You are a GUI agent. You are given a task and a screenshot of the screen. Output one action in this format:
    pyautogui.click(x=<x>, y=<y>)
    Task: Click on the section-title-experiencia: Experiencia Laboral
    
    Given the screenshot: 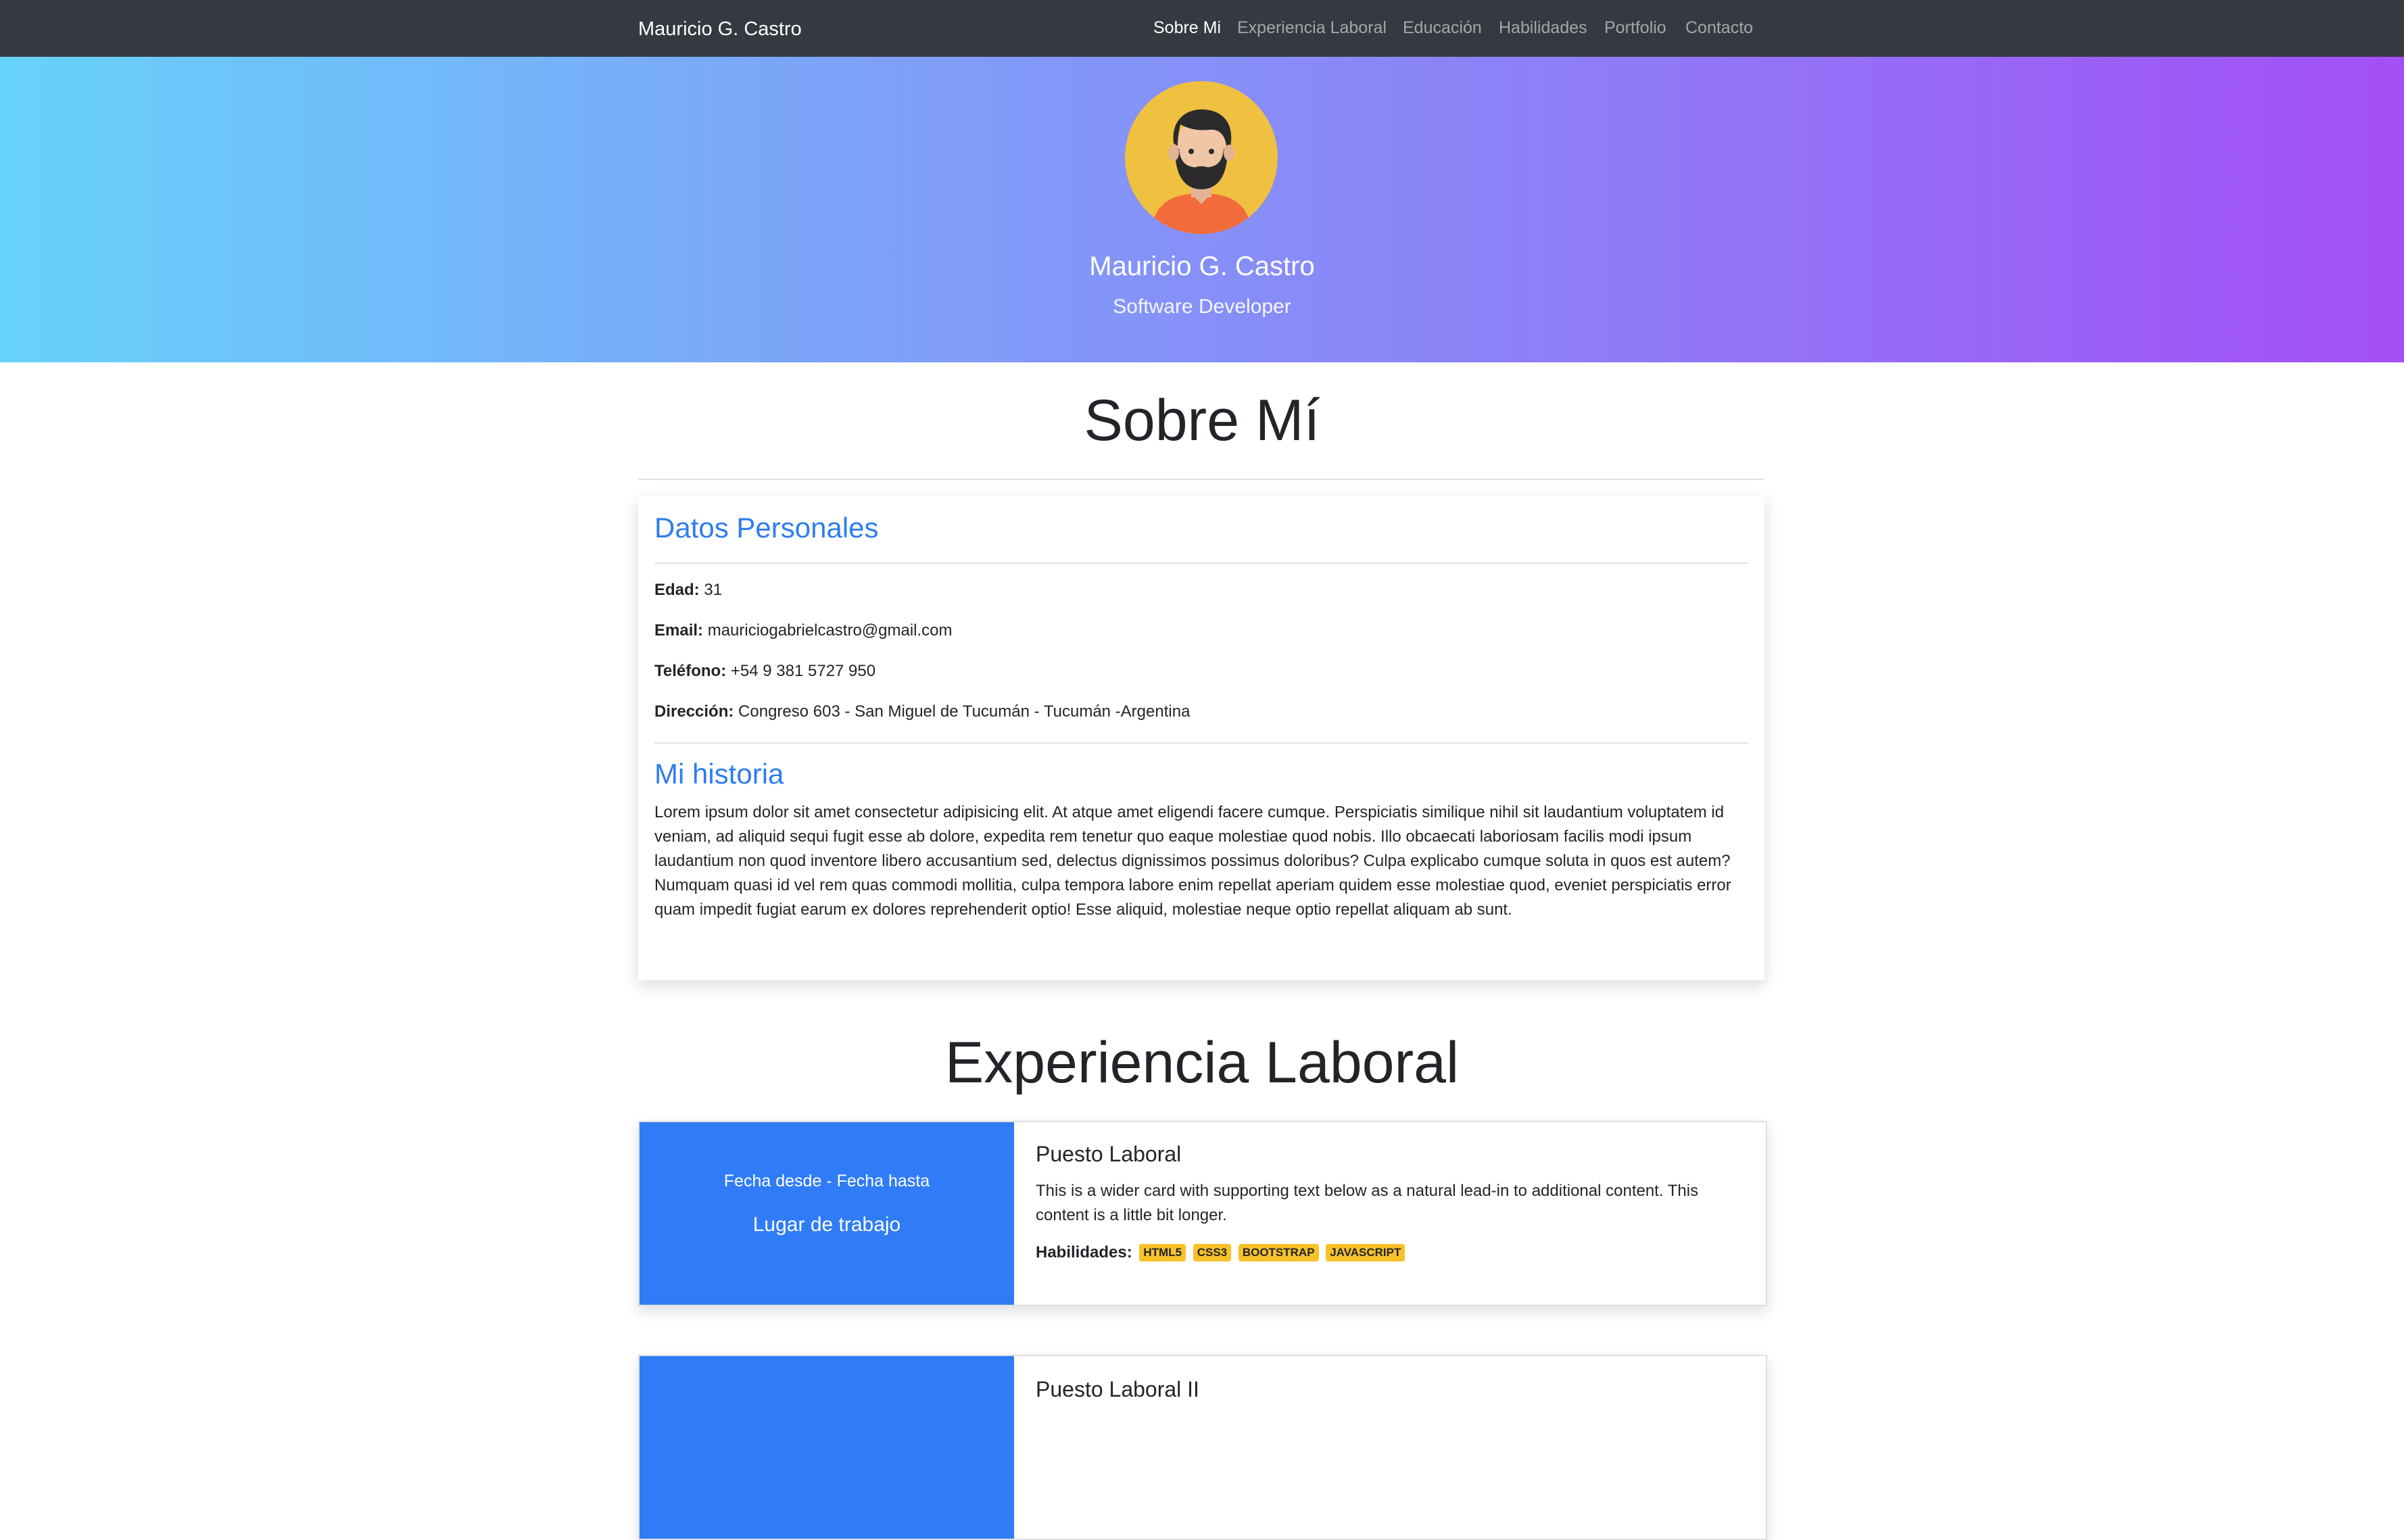 What is the action you would take?
    pyautogui.click(x=1202, y=1062)
    